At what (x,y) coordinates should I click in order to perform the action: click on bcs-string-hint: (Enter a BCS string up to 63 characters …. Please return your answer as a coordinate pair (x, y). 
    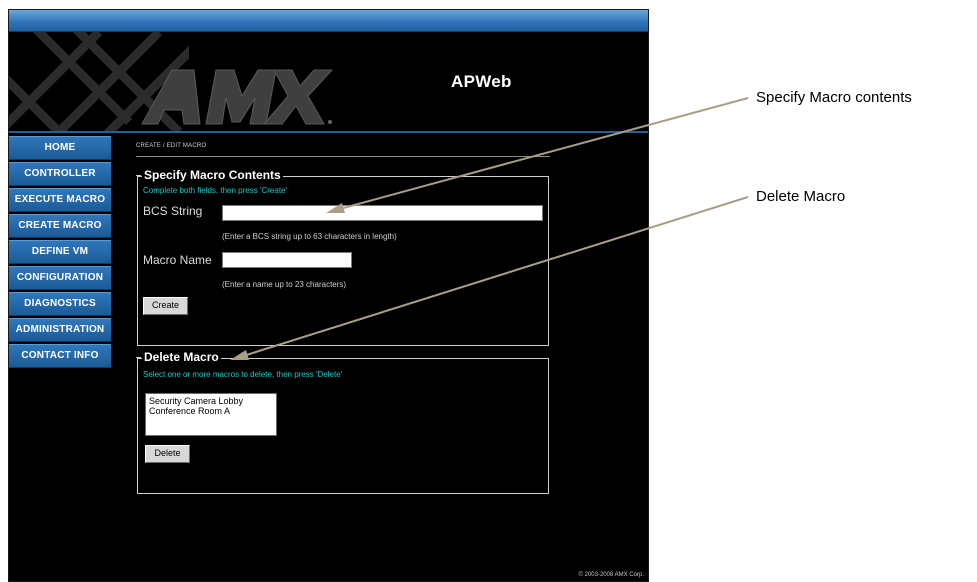
    Looking at the image, I should click on (309, 236).